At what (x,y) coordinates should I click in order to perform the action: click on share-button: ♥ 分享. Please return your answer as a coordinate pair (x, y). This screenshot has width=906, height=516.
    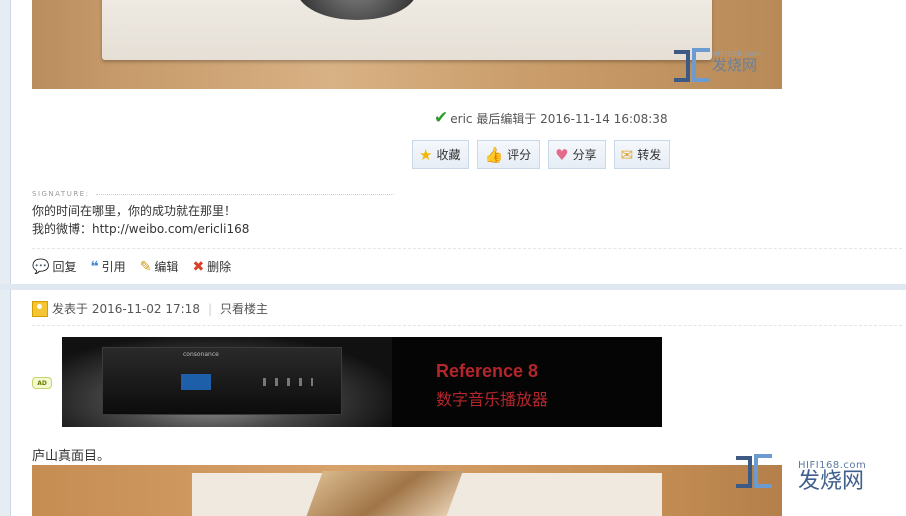
    Looking at the image, I should click on (577, 154).